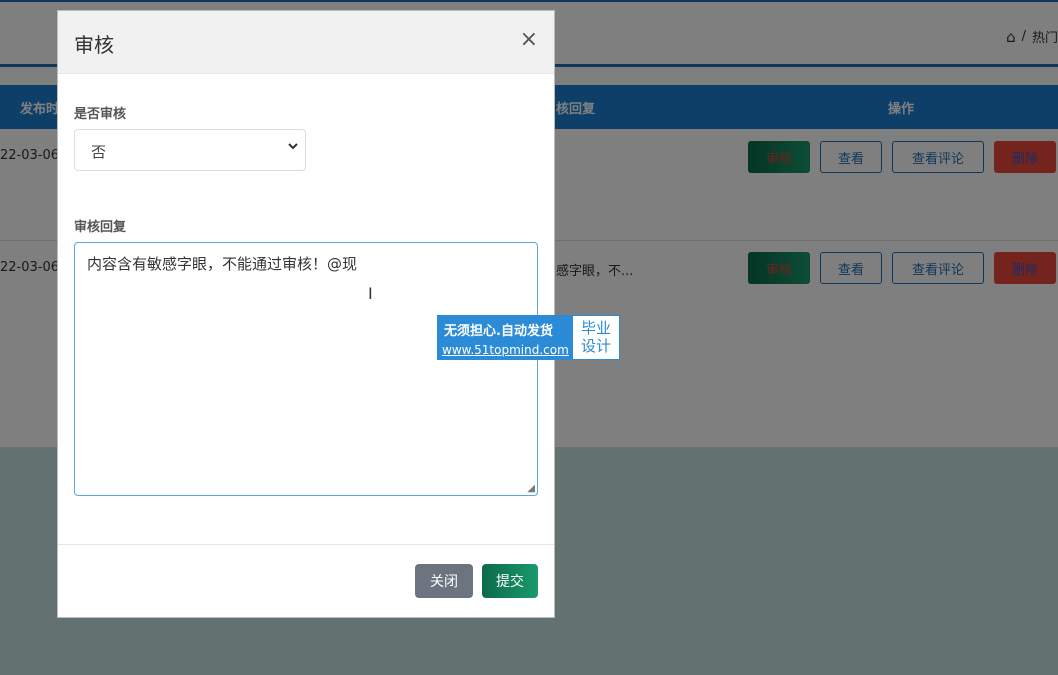  Describe the element at coordinates (306, 42) in the screenshot. I see `modal-header: 审核 ×` at that location.